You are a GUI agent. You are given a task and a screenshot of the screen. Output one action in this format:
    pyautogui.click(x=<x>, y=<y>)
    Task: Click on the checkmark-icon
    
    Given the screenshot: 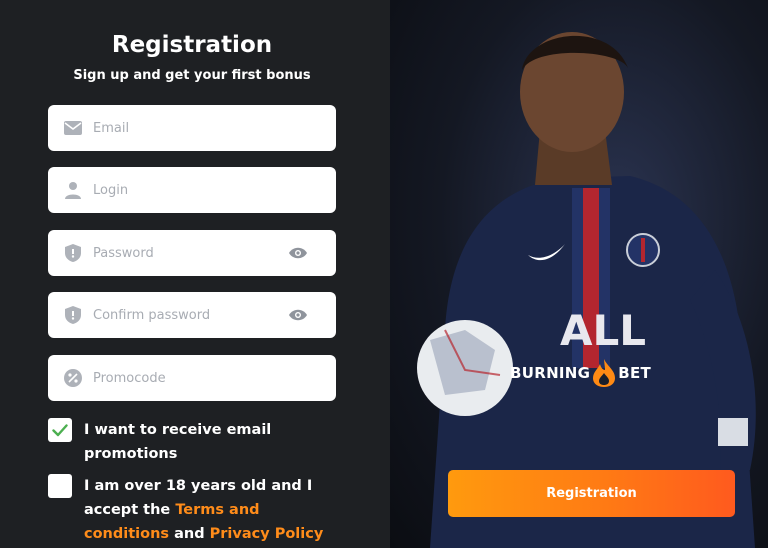 What is the action you would take?
    pyautogui.click(x=60, y=429)
    